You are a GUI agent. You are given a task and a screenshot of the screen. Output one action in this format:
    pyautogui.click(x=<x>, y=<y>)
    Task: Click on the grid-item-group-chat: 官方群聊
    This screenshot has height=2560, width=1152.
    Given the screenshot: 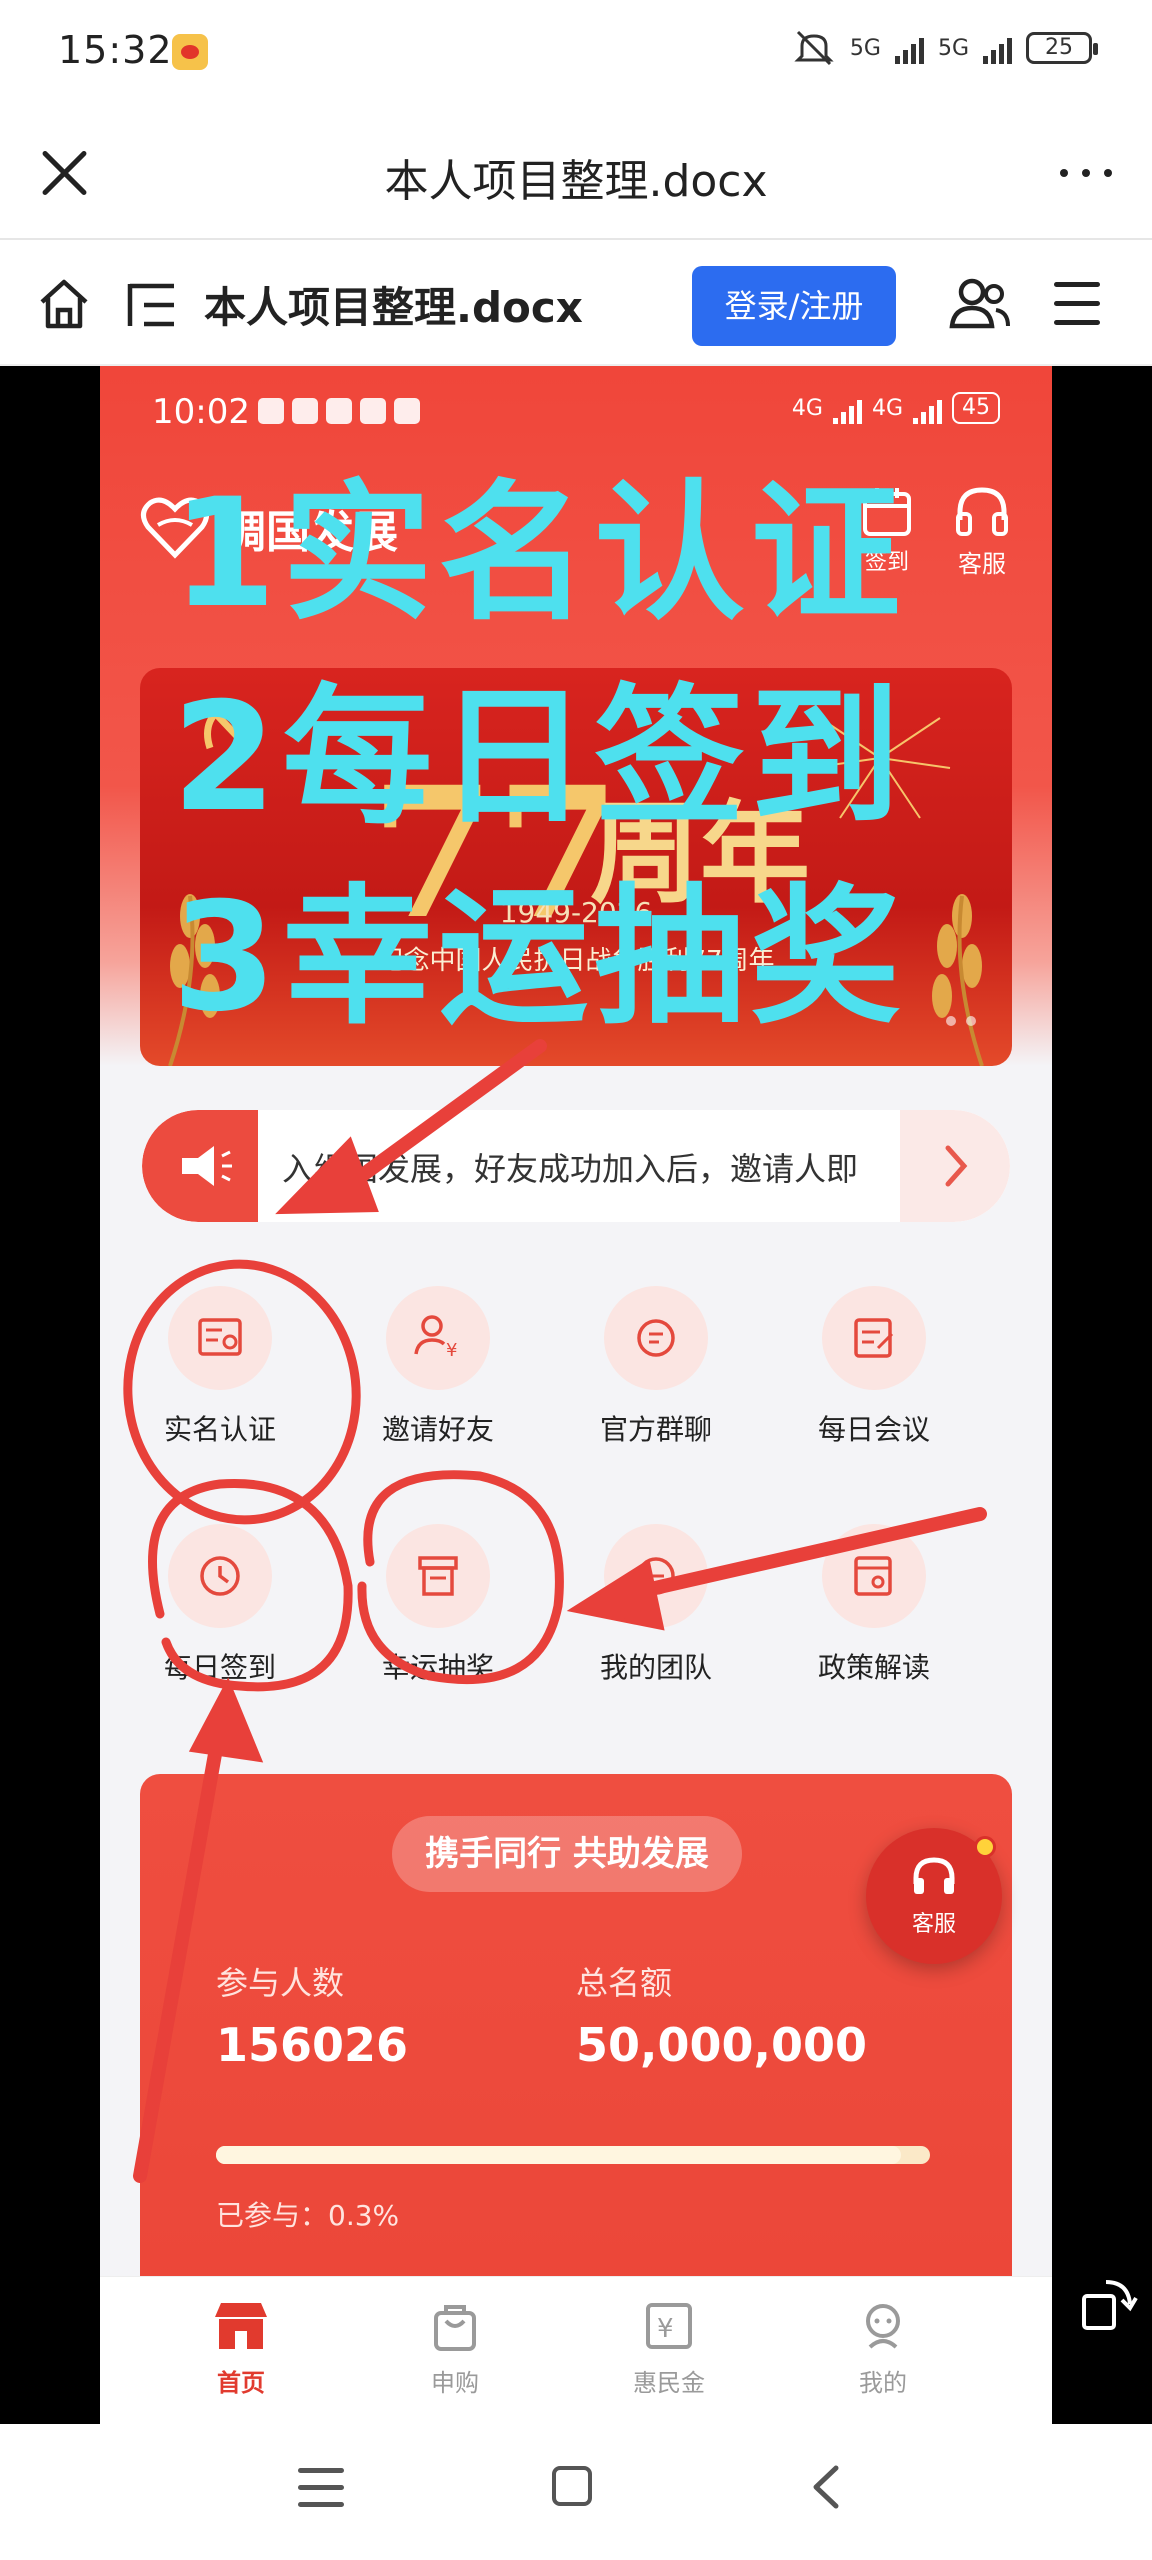 What is the action you would take?
    pyautogui.click(x=656, y=1367)
    